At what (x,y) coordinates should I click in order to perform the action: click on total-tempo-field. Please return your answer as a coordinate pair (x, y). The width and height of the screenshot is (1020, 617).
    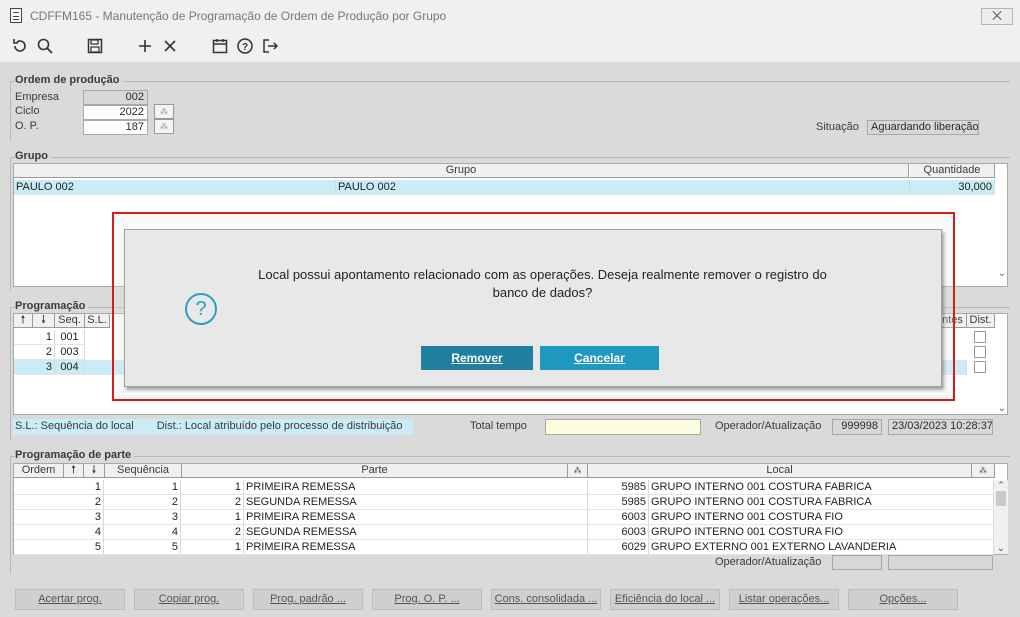
    Looking at the image, I should click on (623, 427).